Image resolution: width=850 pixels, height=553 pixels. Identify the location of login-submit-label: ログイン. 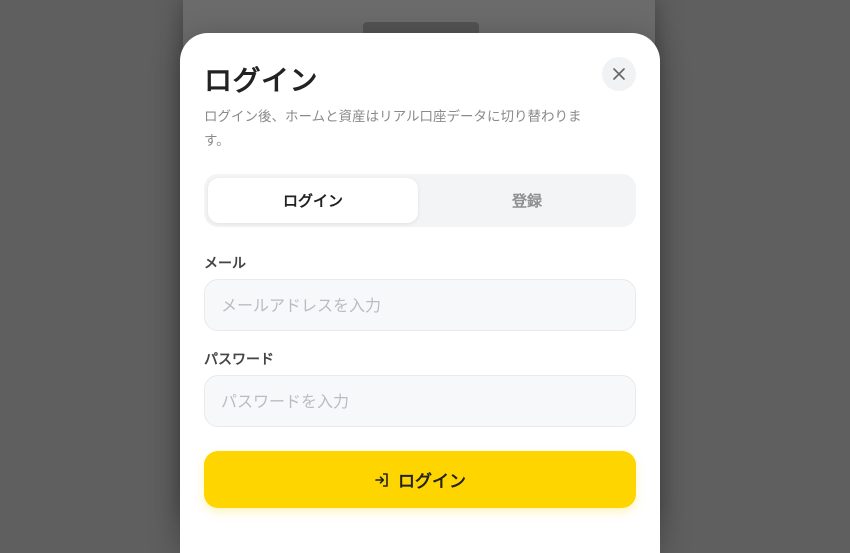
(432, 482).